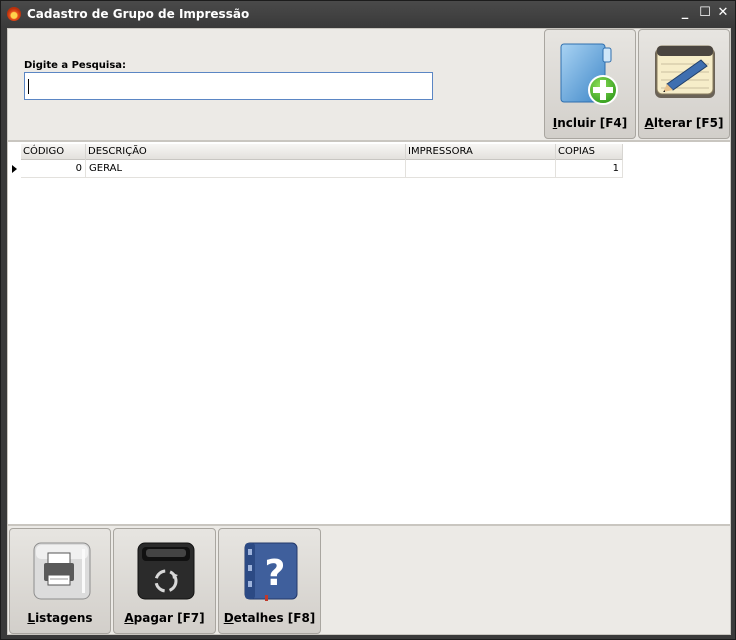 Image resolution: width=736 pixels, height=640 pixels. What do you see at coordinates (685, 74) in the screenshot?
I see `notepad-pencil-icon` at bounding box center [685, 74].